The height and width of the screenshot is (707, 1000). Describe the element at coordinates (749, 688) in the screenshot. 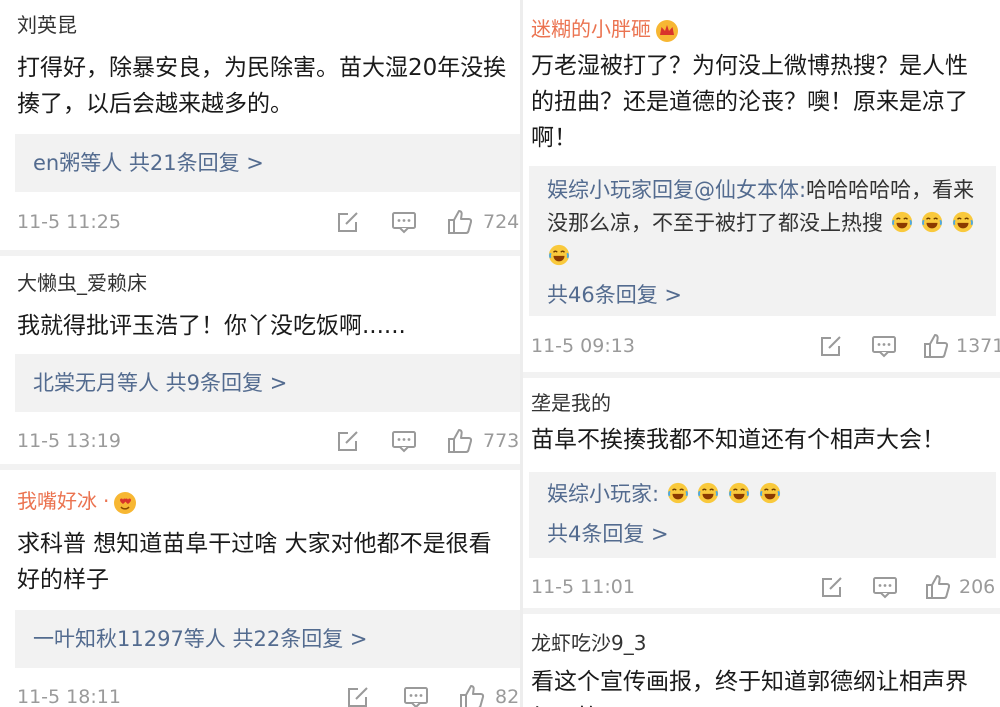

I see `comment-text: 看这个宣传画报，终于知道郭德纲让相声界很可笑` at that location.